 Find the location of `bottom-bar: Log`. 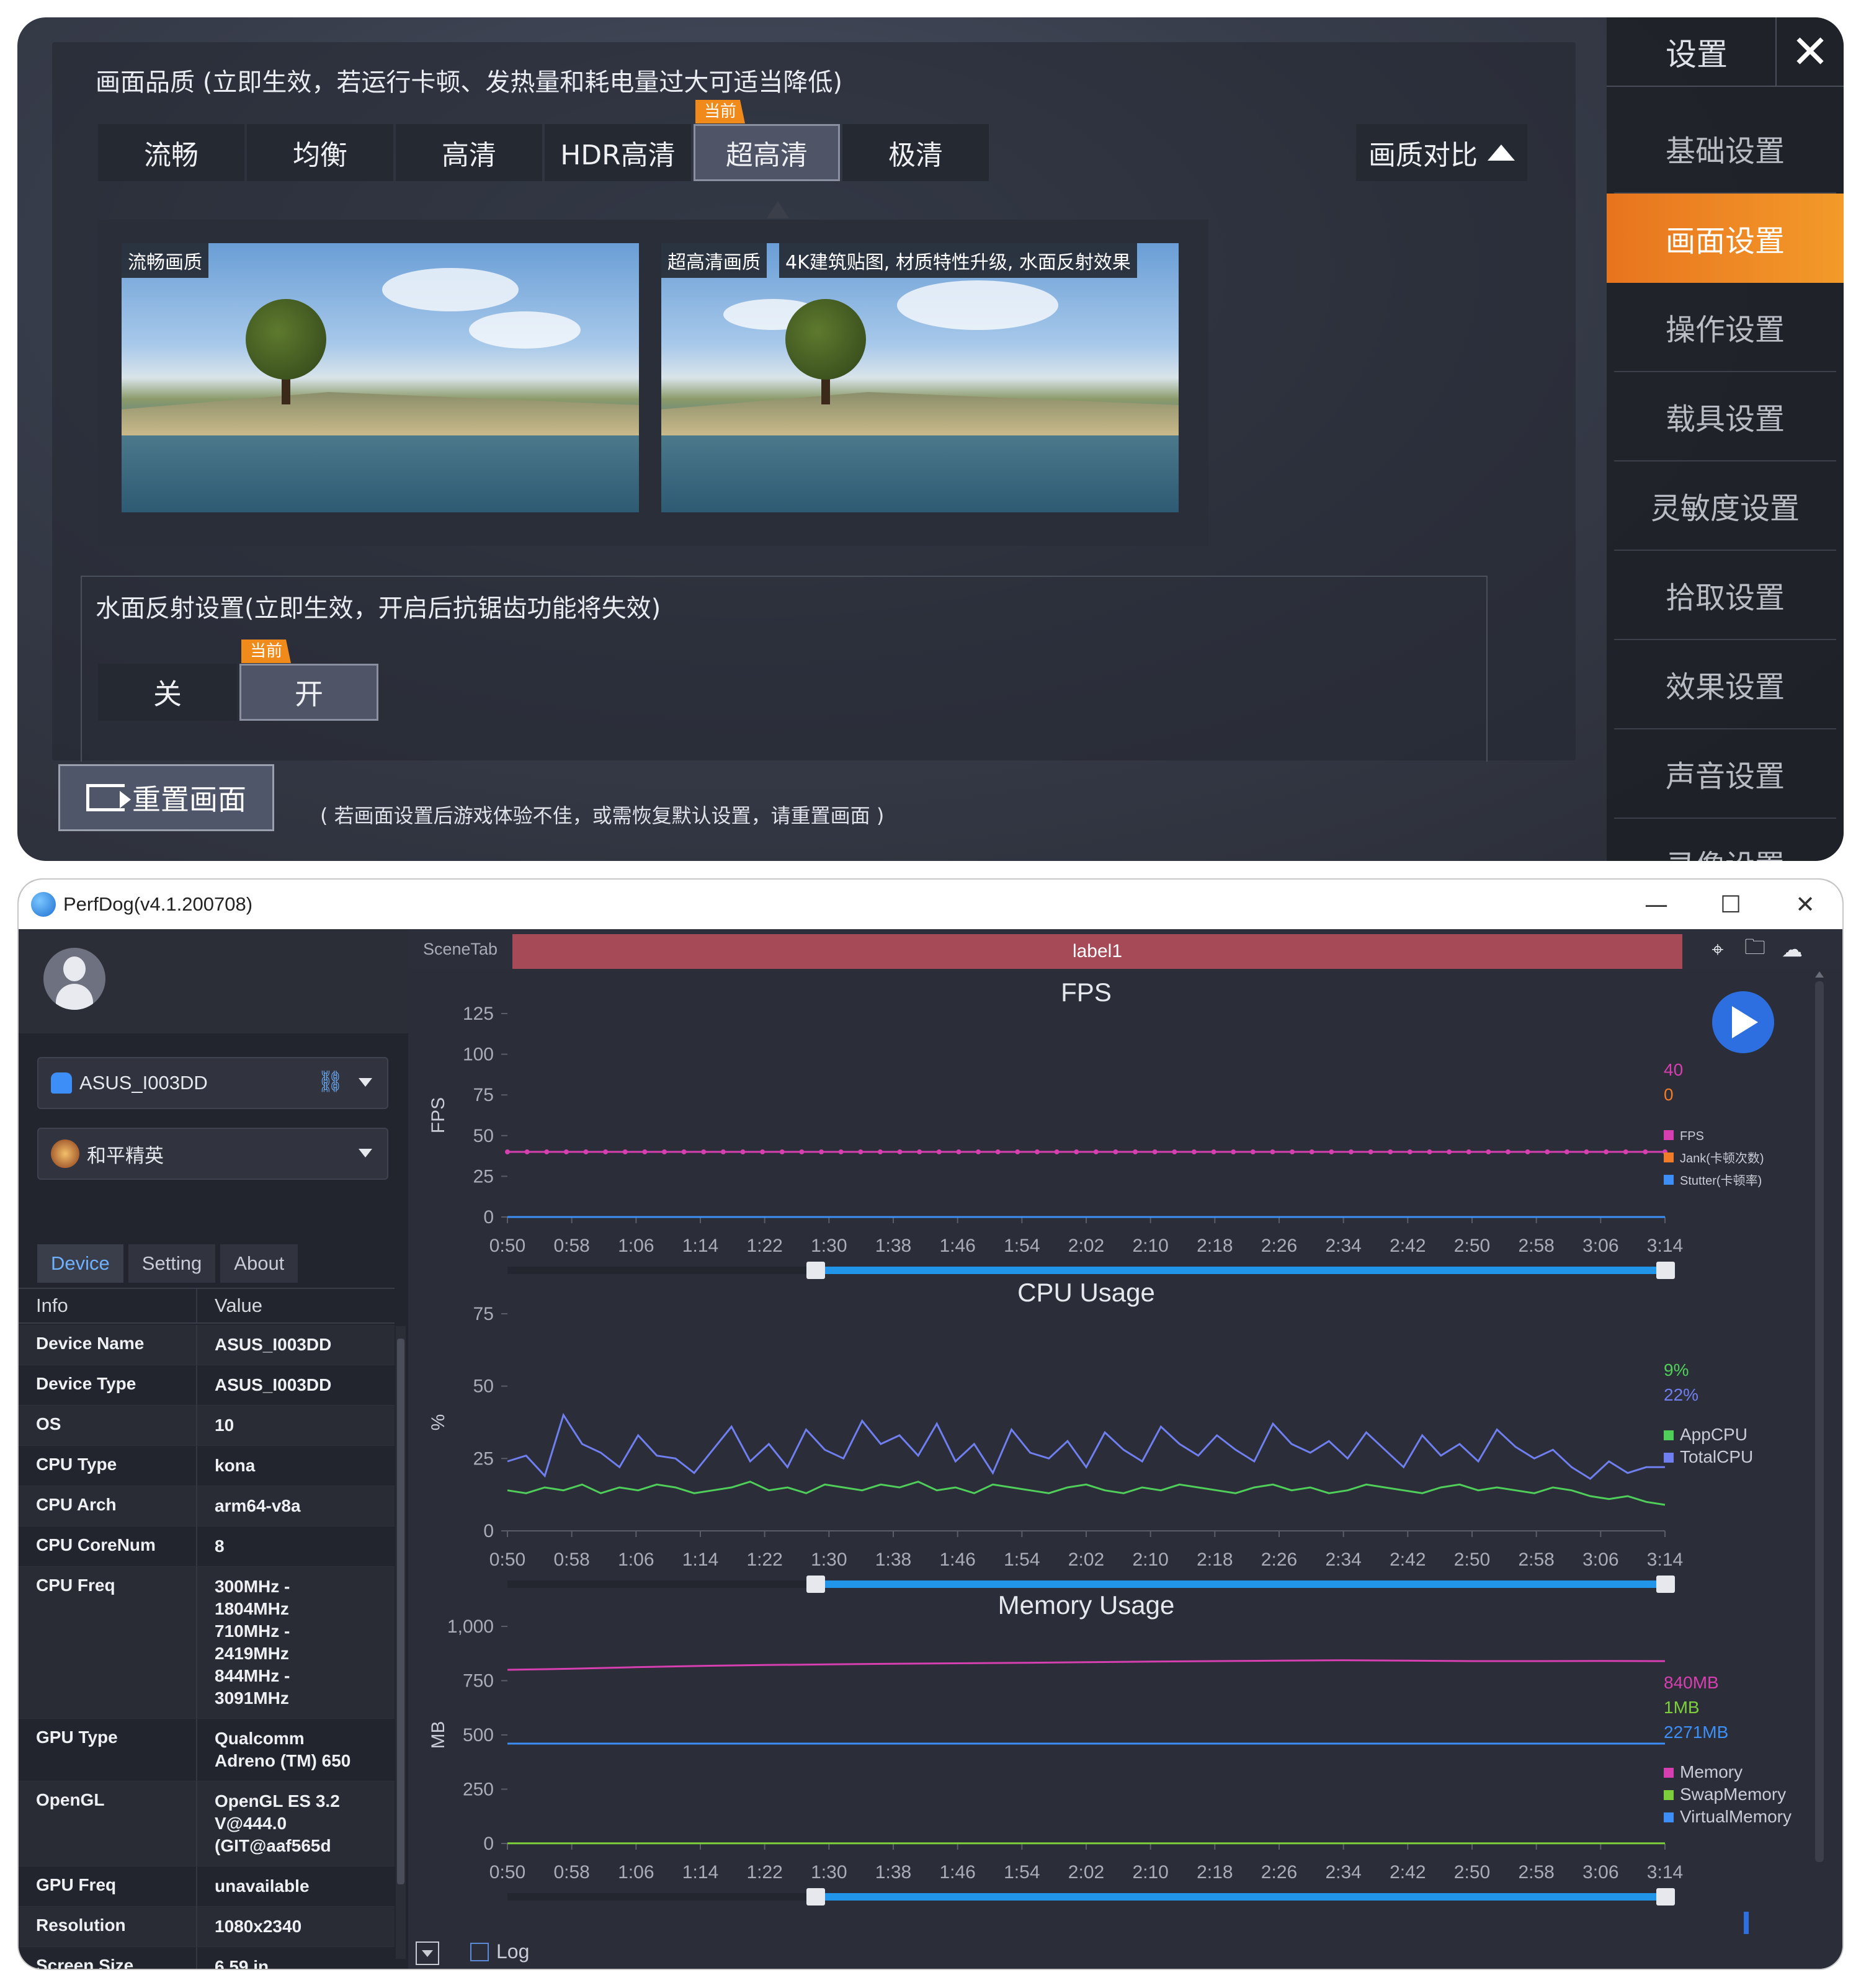

bottom-bar: Log is located at coordinates (1125, 1951).